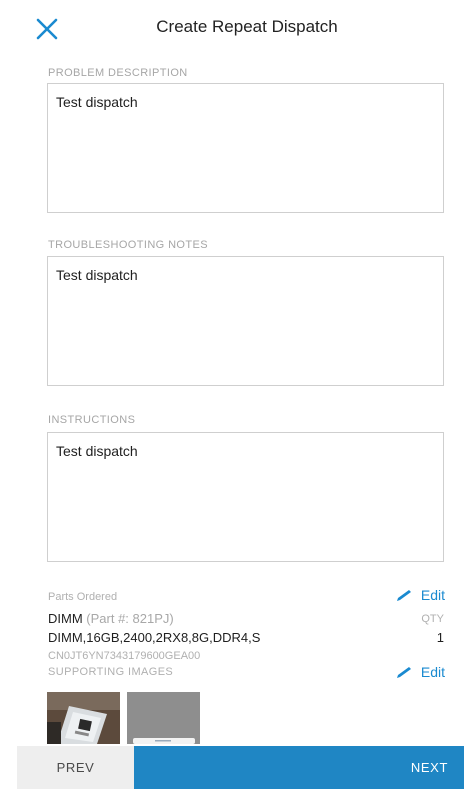 This screenshot has height=789, width=464. Describe the element at coordinates (124, 656) in the screenshot. I see `part-serial: CN0JT6YN7343179600GEA00` at that location.